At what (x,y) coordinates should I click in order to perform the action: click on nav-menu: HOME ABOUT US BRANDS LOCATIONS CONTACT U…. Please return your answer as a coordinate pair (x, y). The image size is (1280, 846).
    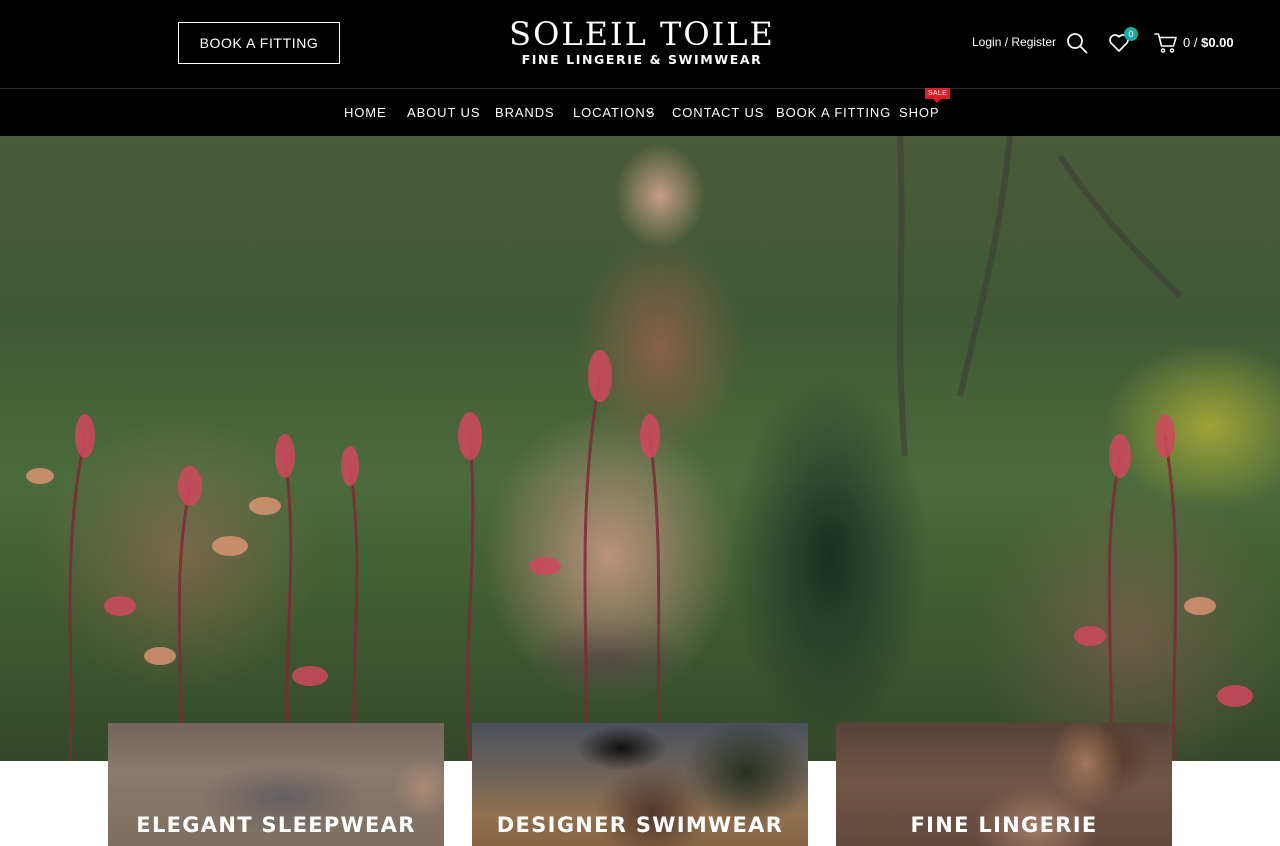
    Looking at the image, I should click on (640, 113).